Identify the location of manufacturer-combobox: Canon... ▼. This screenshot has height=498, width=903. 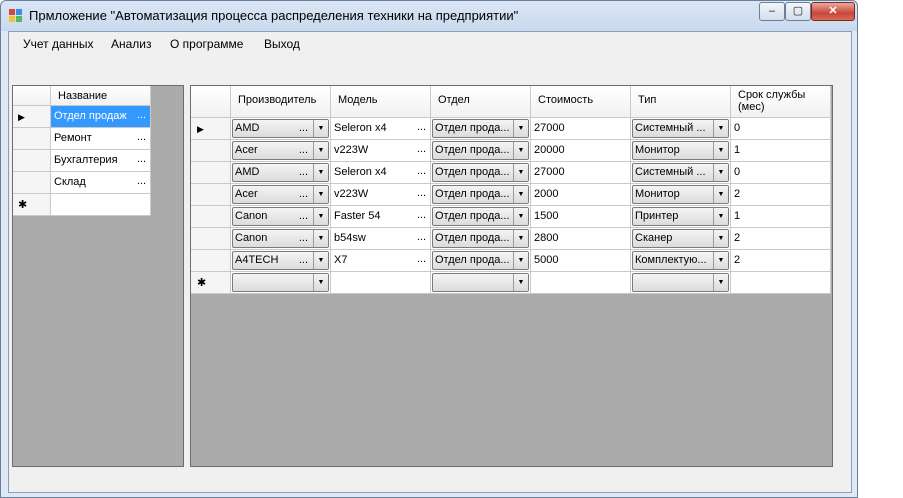
(280, 216).